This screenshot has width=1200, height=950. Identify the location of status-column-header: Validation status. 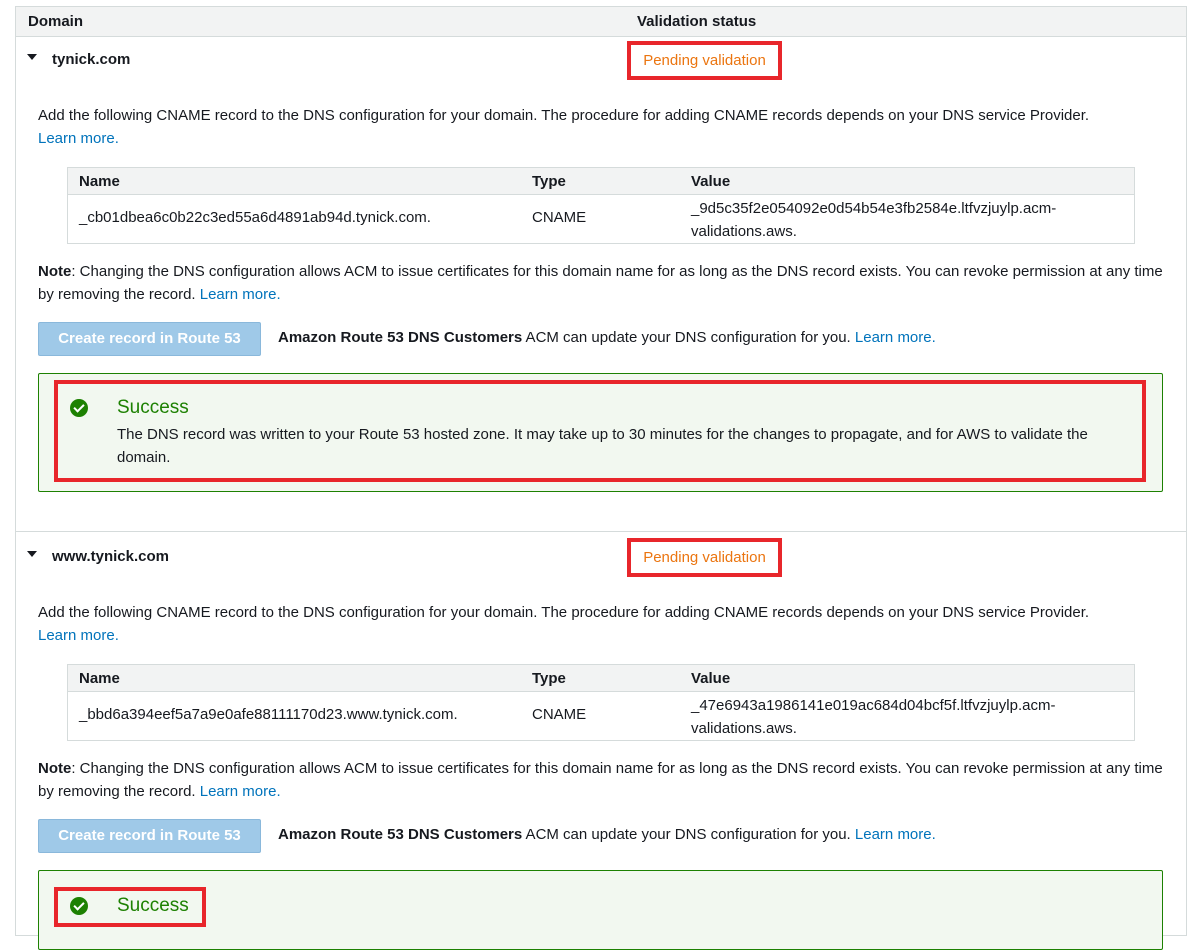
(697, 21).